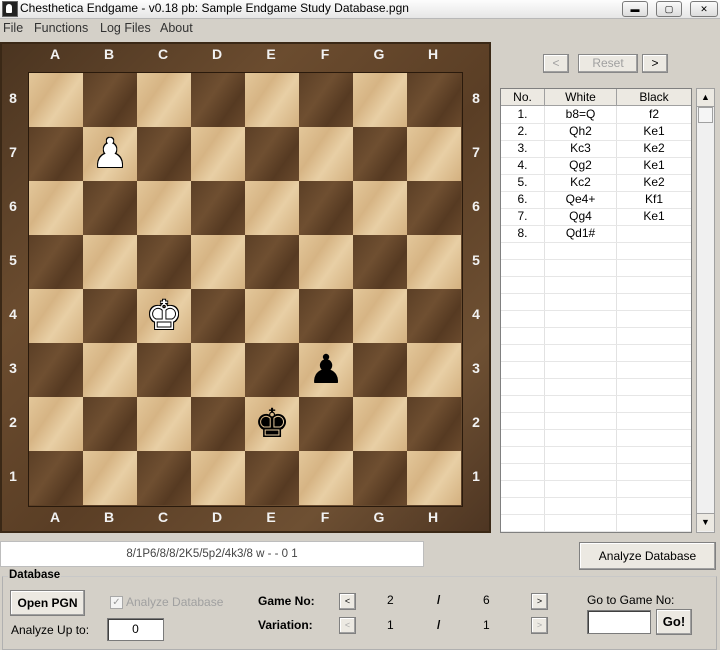 Image resolution: width=720 pixels, height=650 pixels. I want to click on header-black: Black, so click(654, 97).